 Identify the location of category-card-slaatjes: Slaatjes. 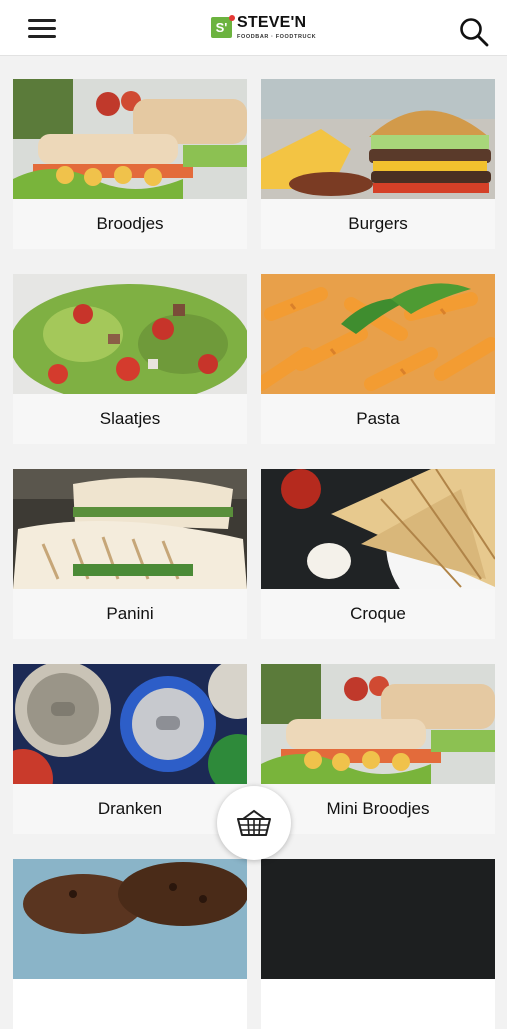
(130, 359).